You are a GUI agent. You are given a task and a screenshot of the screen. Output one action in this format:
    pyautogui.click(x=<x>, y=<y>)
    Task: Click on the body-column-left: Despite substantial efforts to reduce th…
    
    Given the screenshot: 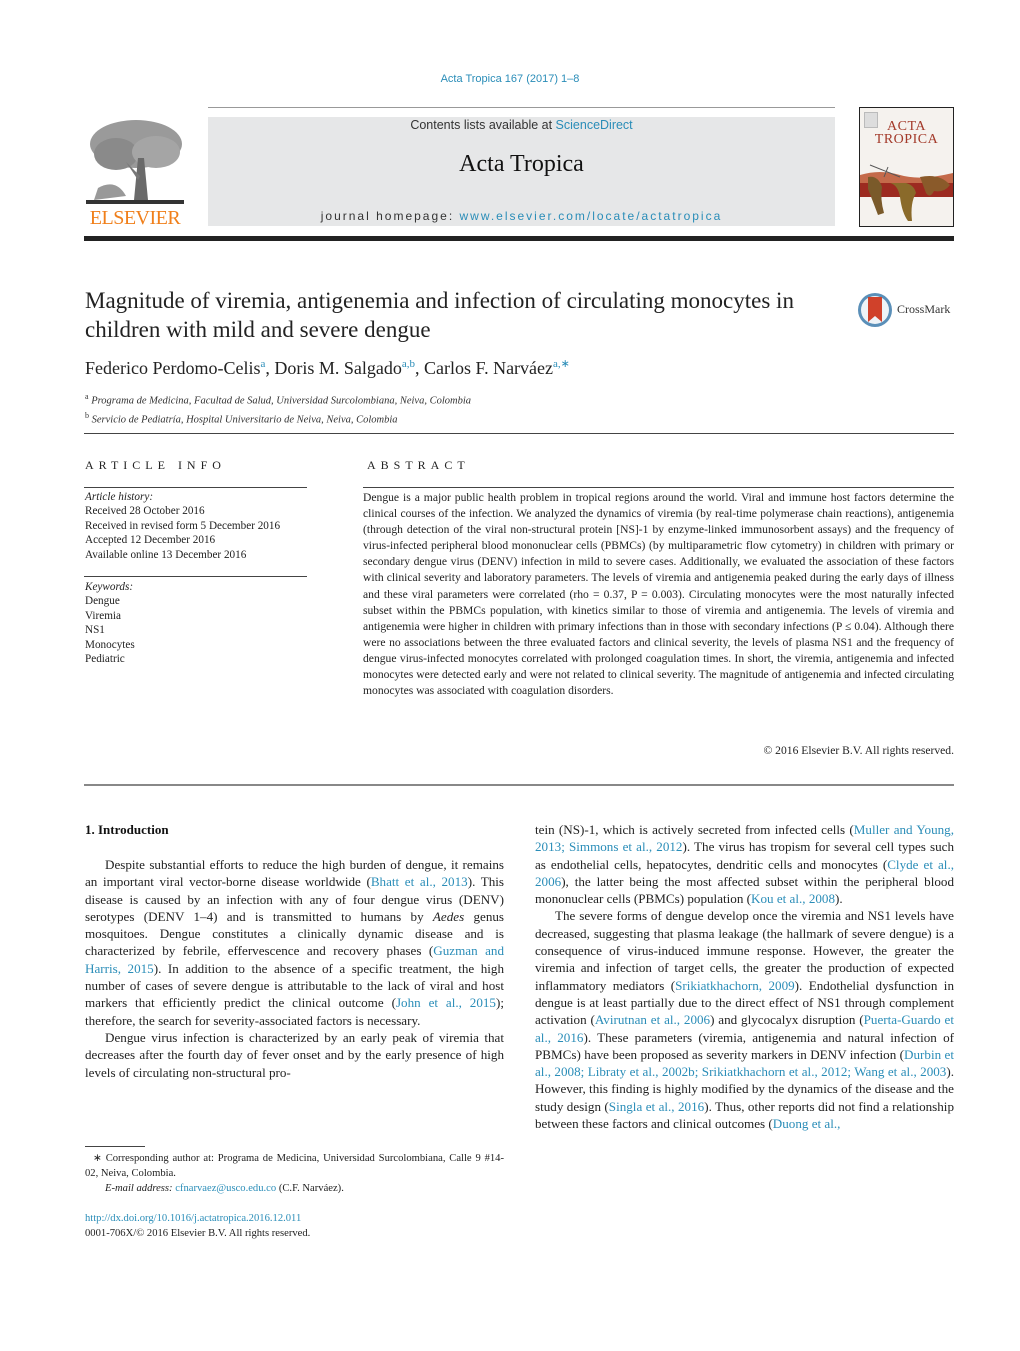 What is the action you would take?
    pyautogui.click(x=294, y=968)
    